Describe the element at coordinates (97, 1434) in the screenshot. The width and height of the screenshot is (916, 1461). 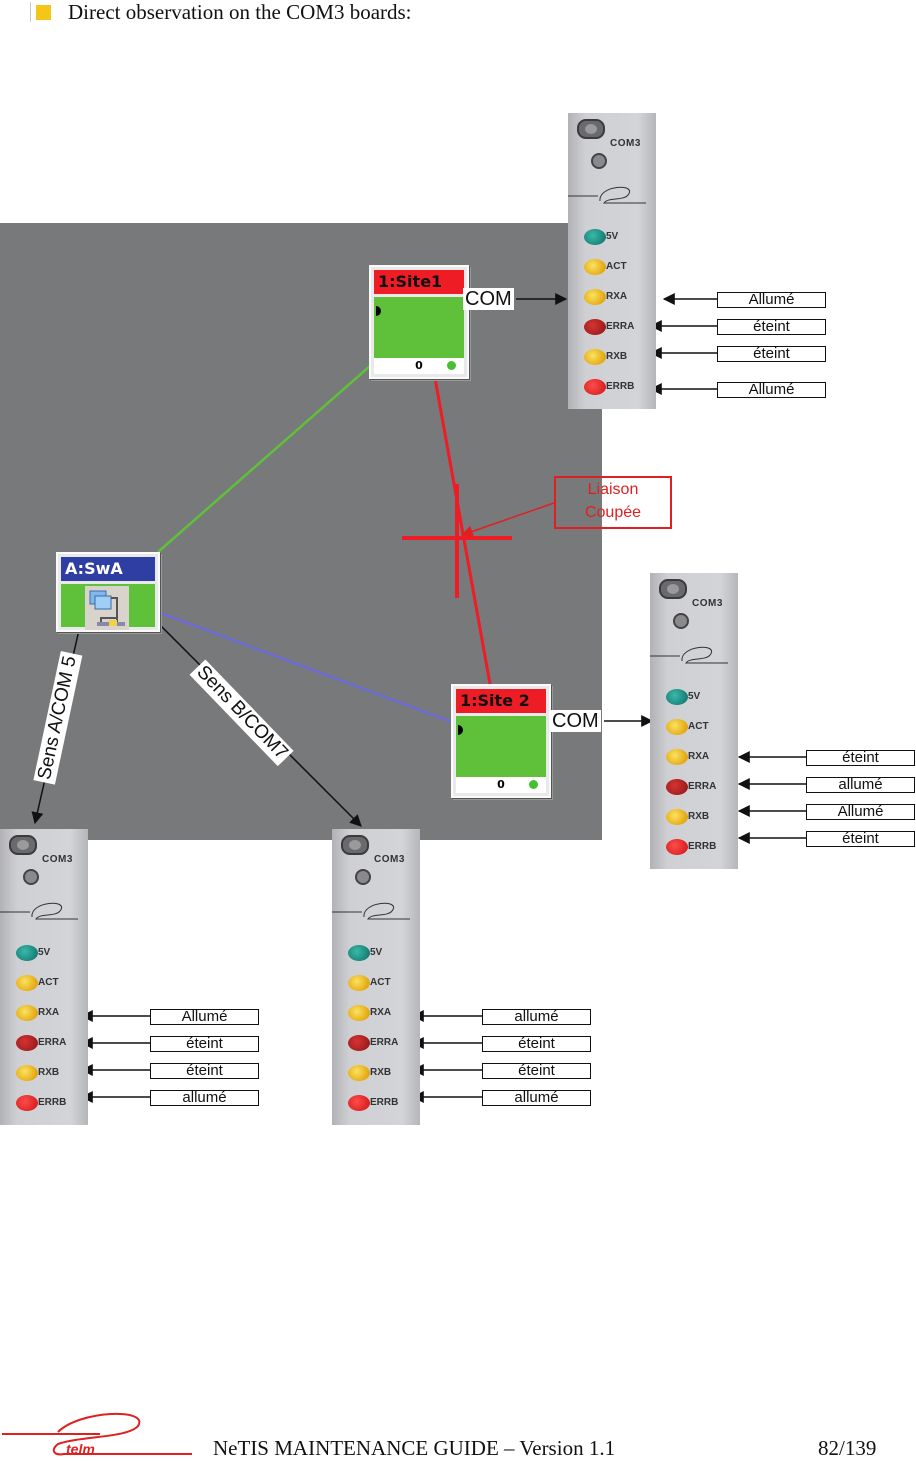
I see `telm-logo: telm` at that location.